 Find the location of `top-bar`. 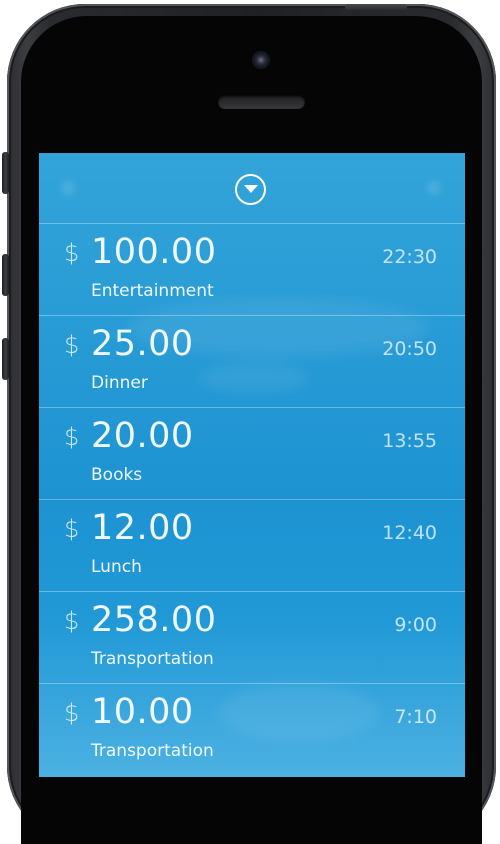

top-bar is located at coordinates (252, 188).